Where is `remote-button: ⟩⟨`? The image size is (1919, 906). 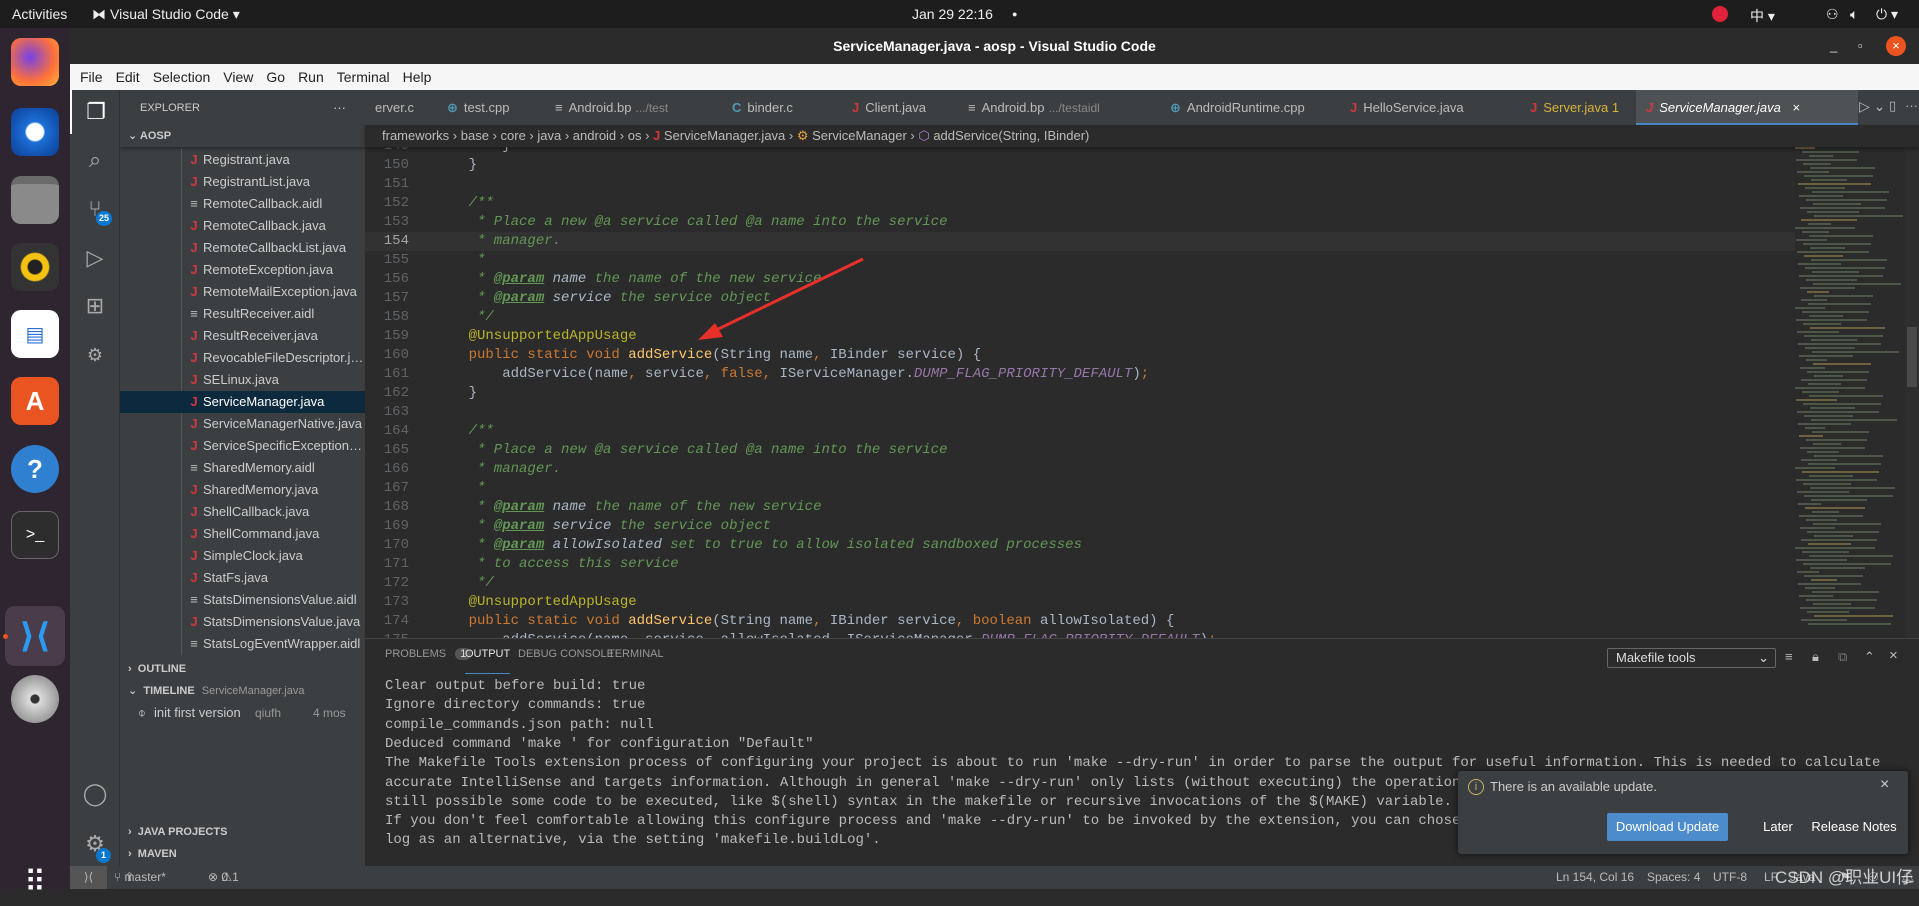 remote-button: ⟩⟨ is located at coordinates (88, 877).